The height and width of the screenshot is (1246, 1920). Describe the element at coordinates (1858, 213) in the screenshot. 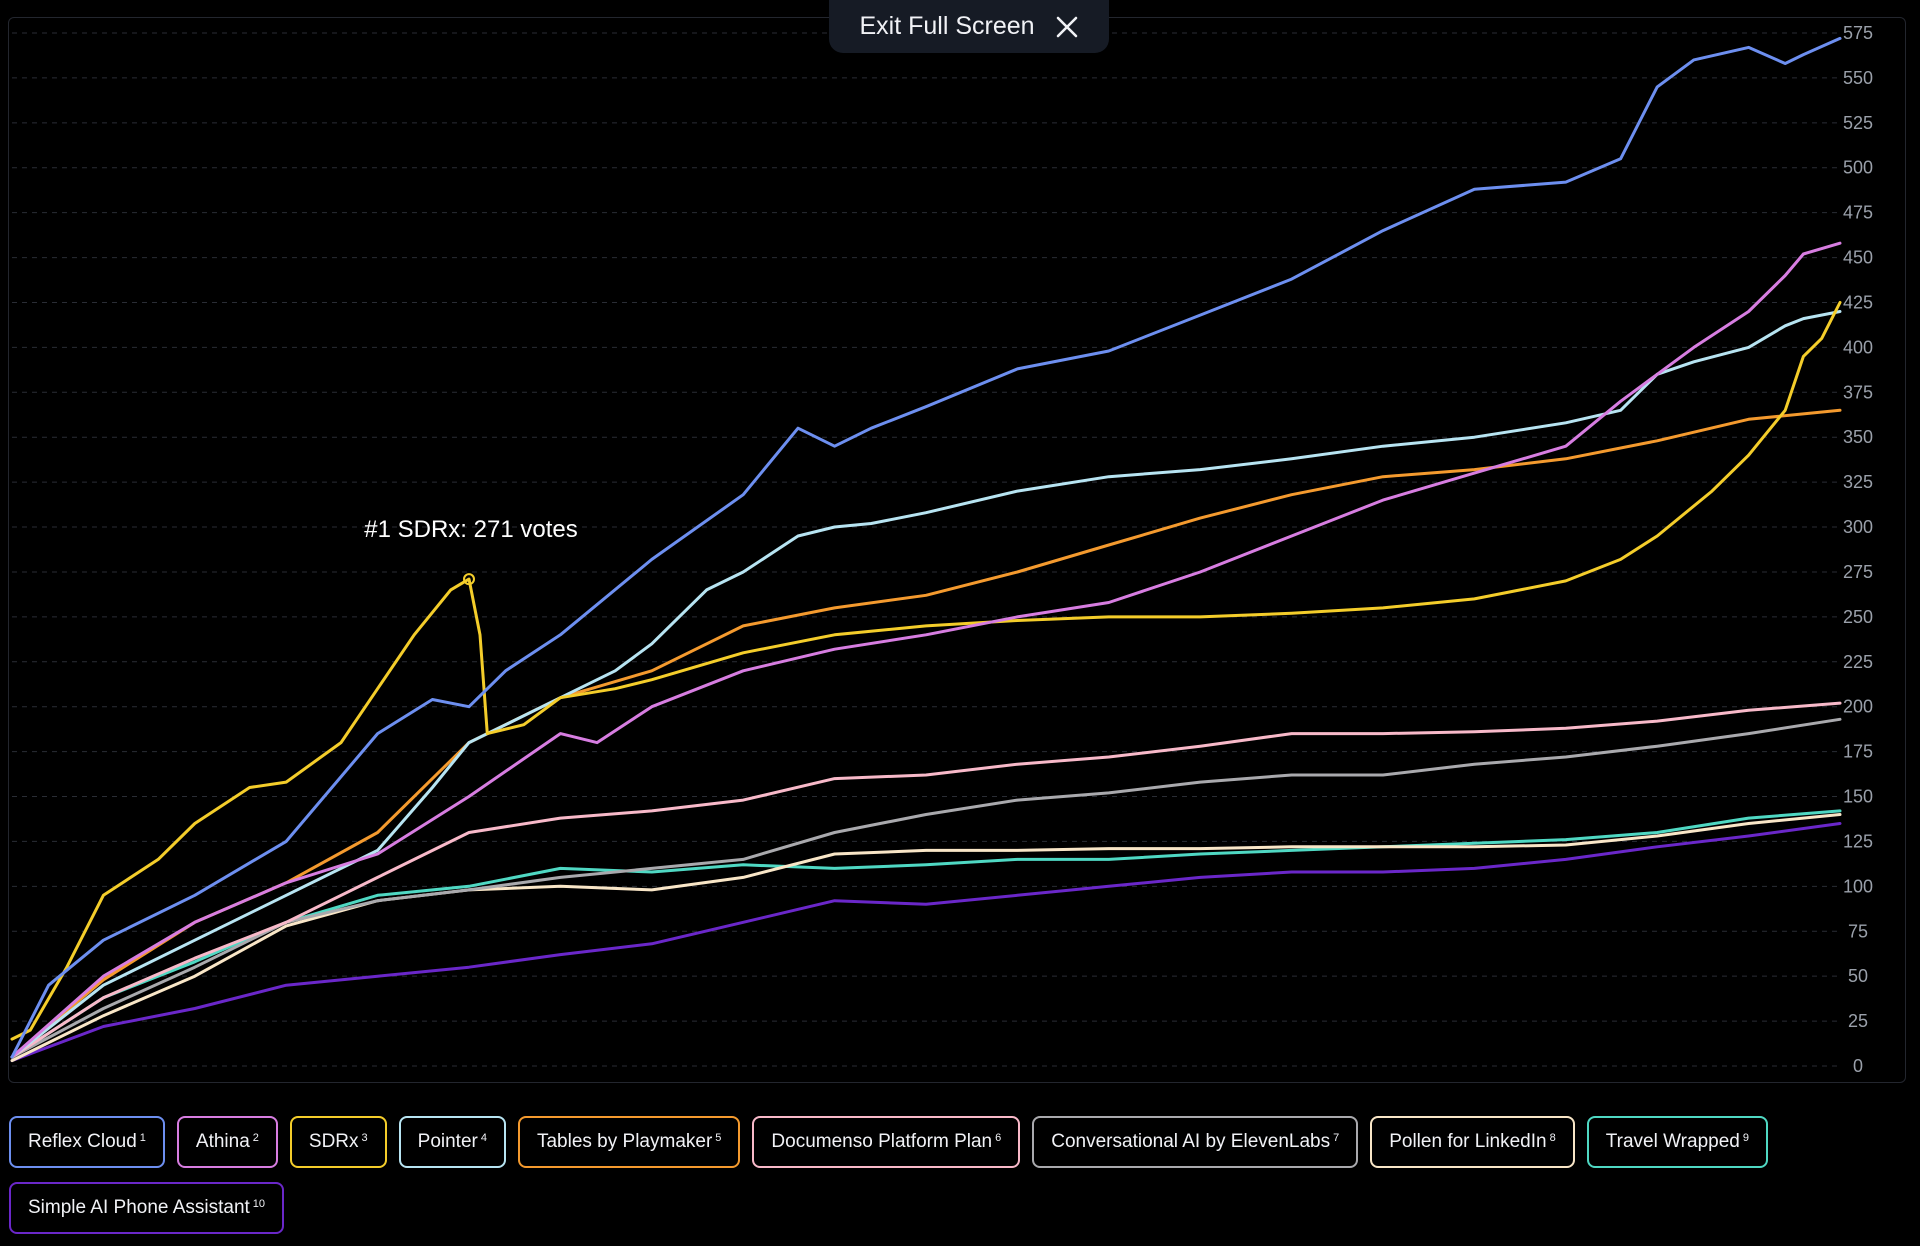

I see `y-tick-label: 475` at that location.